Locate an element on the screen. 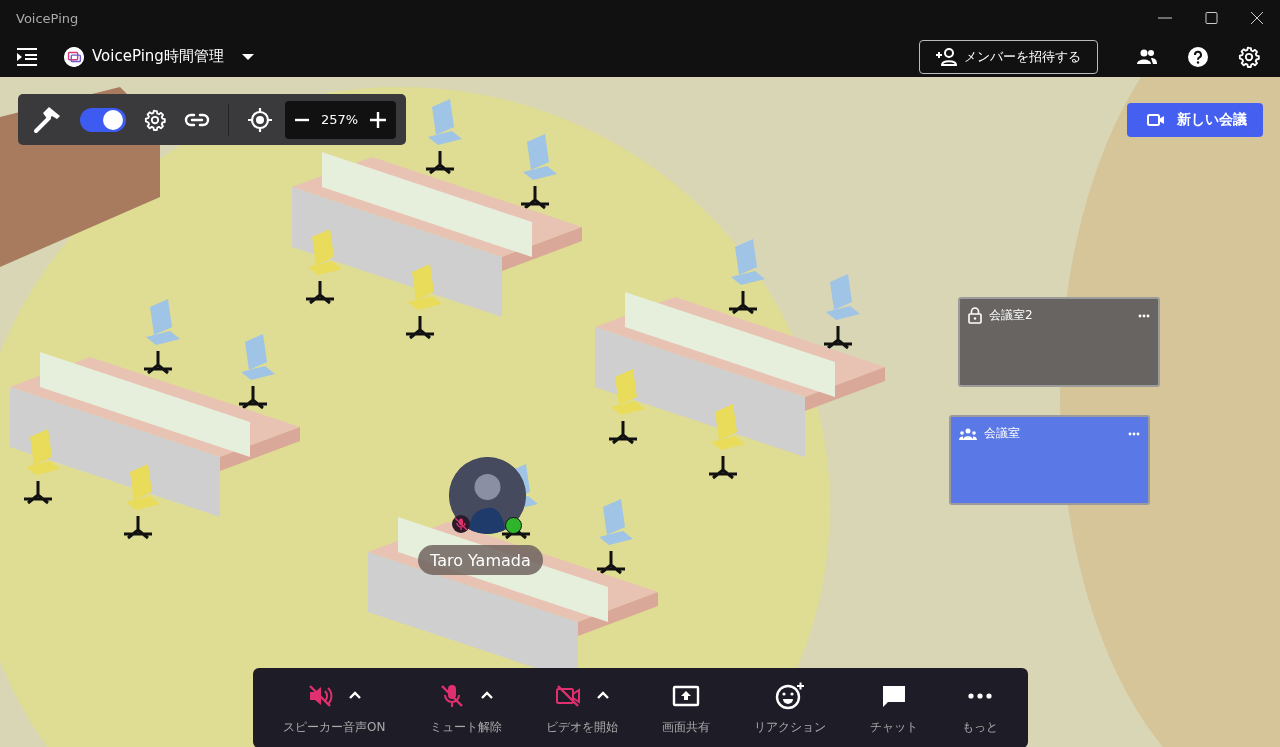 This screenshot has width=1280, height=747. locate-icon is located at coordinates (260, 119).